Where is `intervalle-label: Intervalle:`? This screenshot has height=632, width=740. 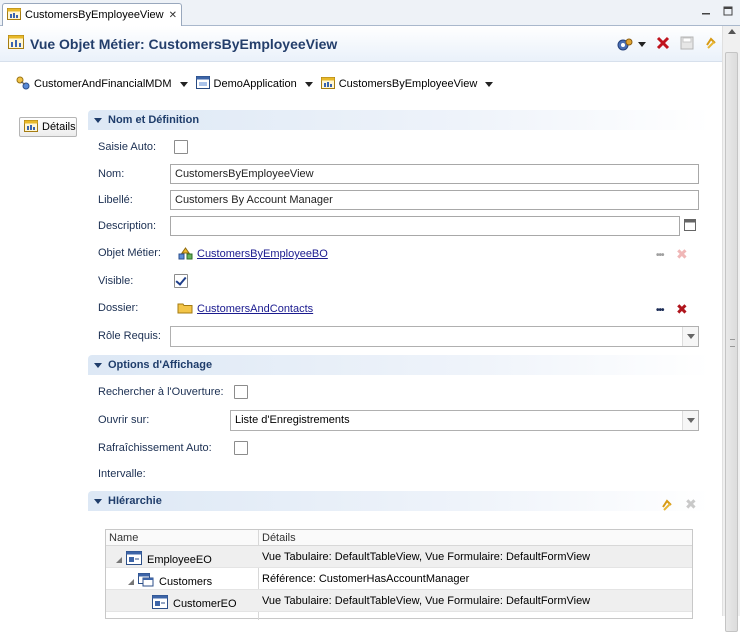 intervalle-label: Intervalle: is located at coordinates (122, 474).